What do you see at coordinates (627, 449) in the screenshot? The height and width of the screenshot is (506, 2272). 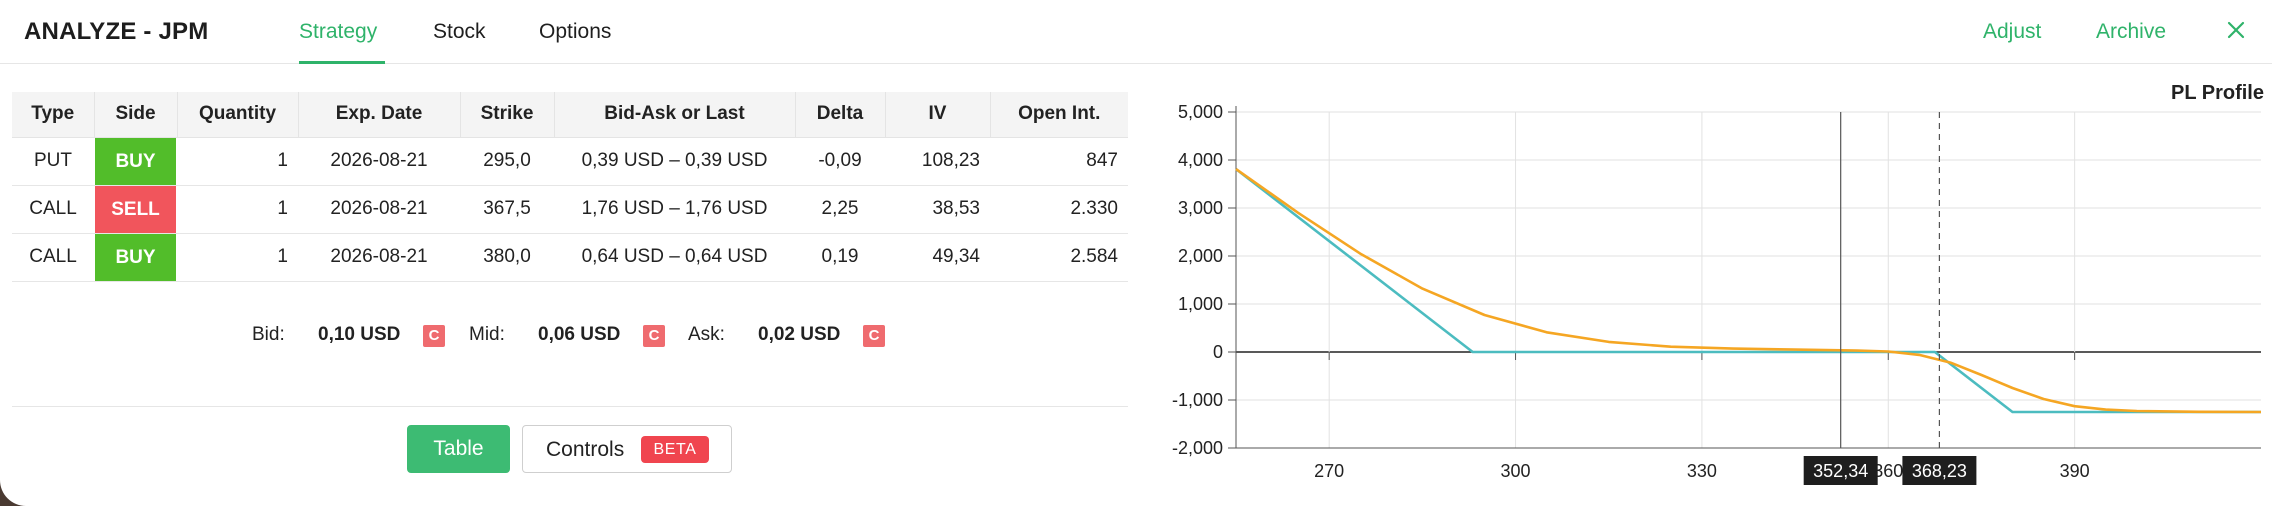 I see `controls-view-button: Controls BETA` at bounding box center [627, 449].